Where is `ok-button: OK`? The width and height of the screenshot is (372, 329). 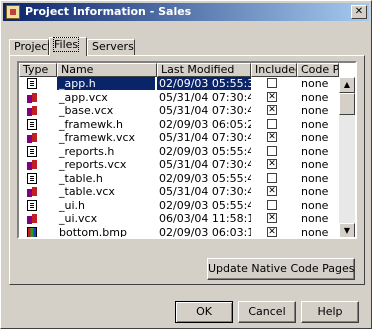 ok-button: OK is located at coordinates (204, 312).